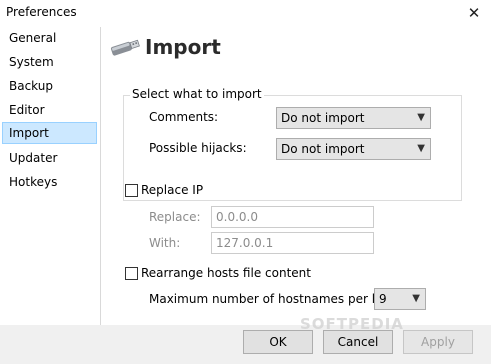 The height and width of the screenshot is (364, 491). Describe the element at coordinates (352, 324) in the screenshot. I see `softpedia-watermark: SOFTPEDIA` at that location.